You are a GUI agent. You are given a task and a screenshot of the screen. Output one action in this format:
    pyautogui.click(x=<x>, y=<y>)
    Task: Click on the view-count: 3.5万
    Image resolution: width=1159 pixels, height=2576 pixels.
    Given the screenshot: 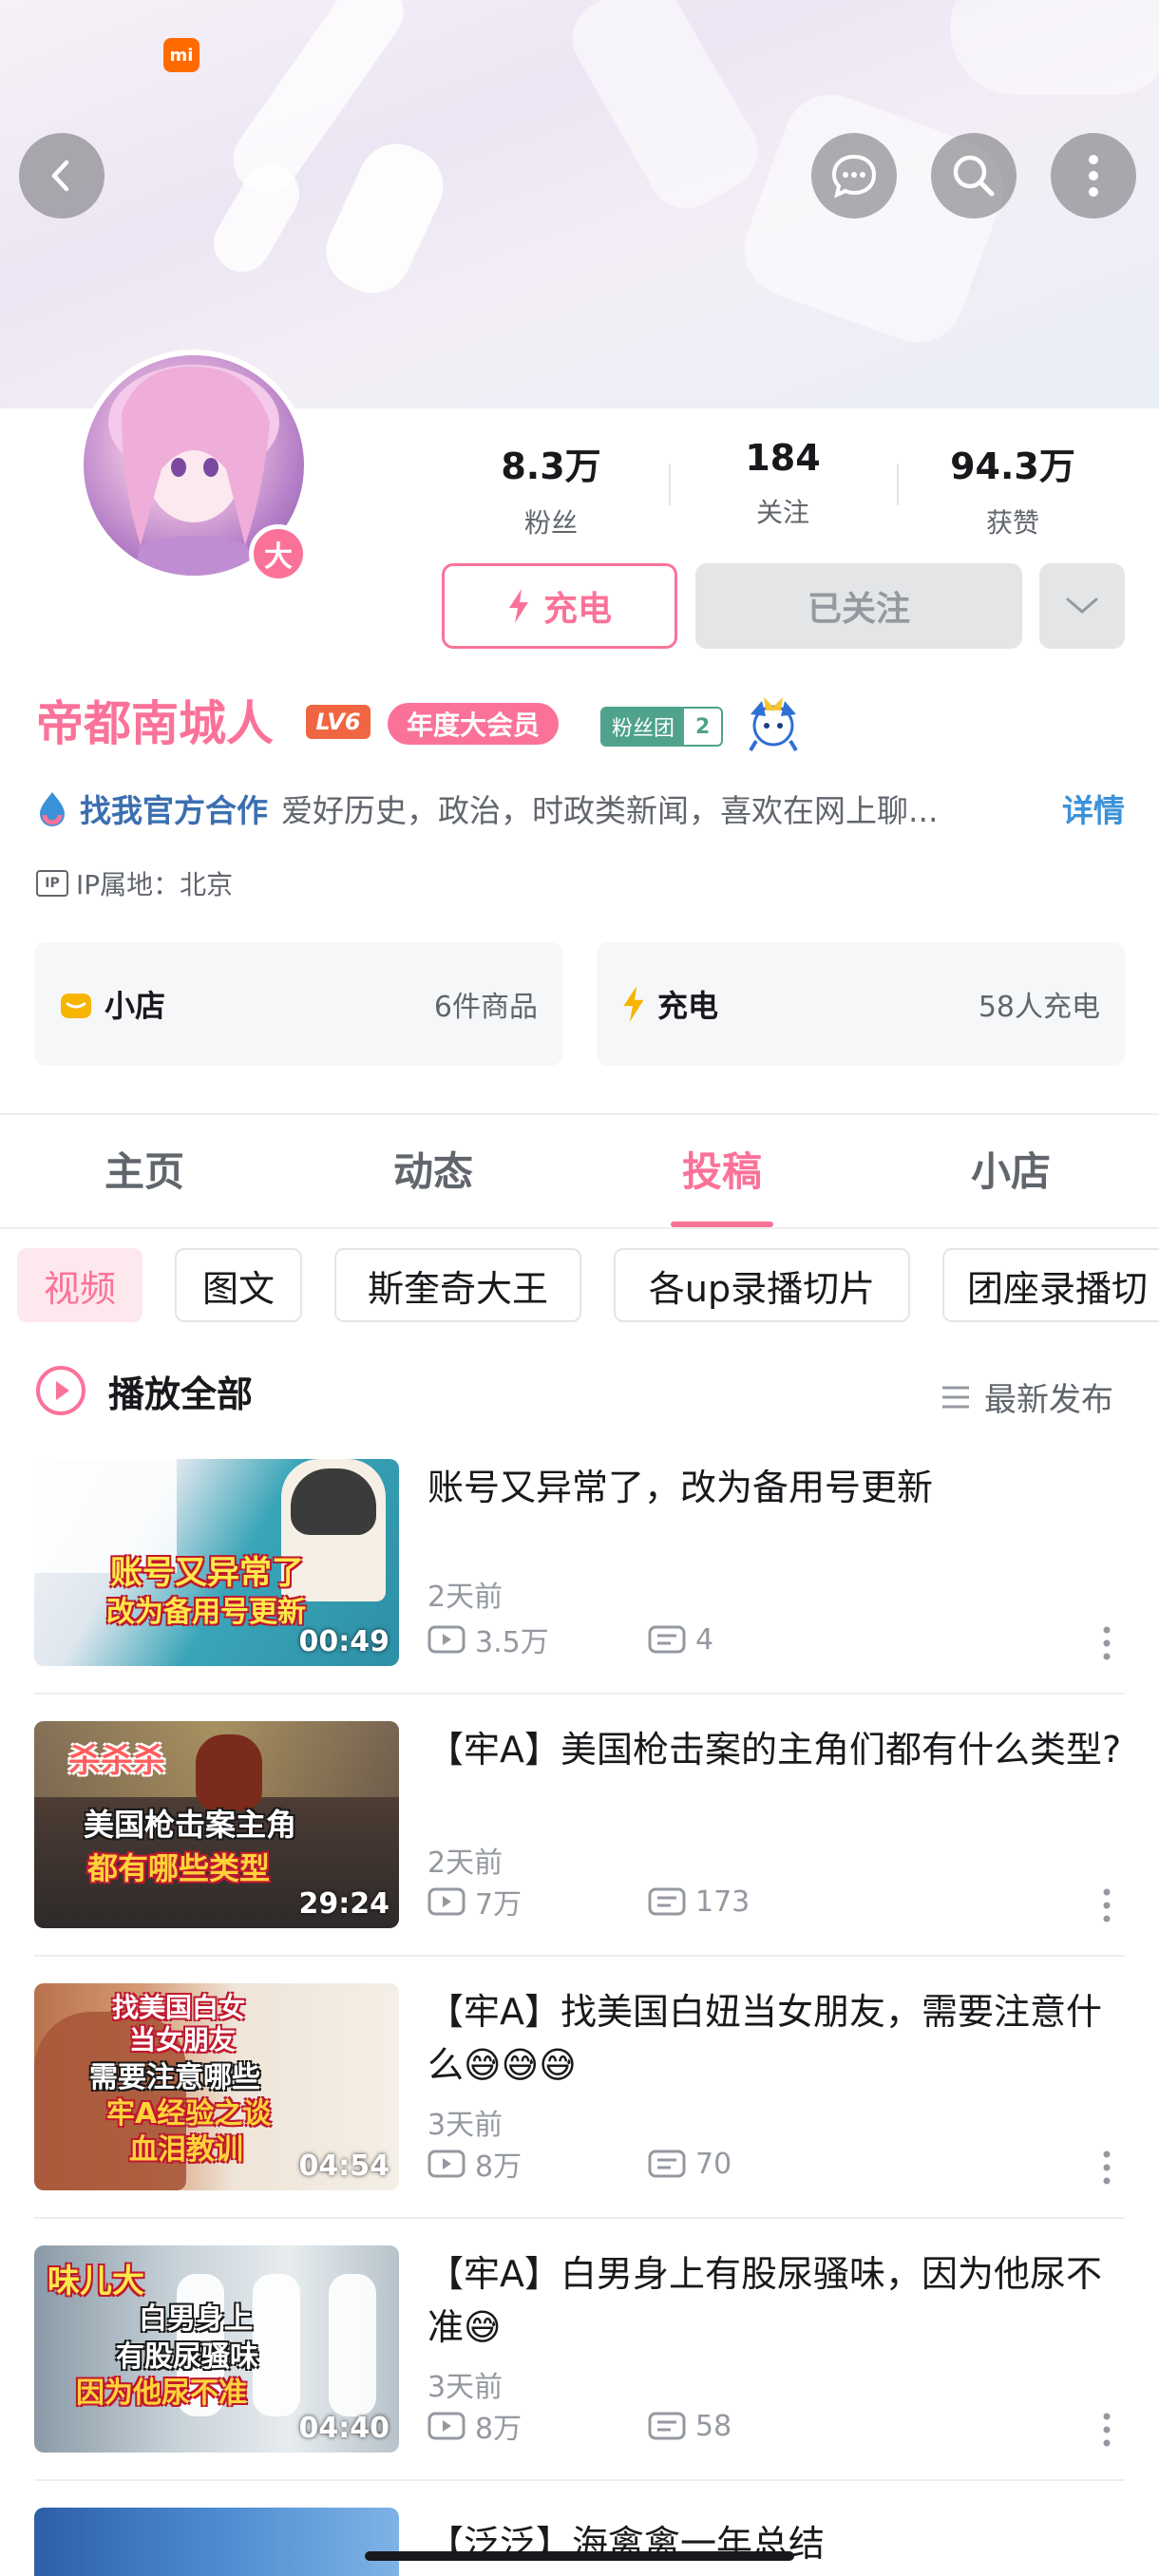 What is the action you would take?
    pyautogui.click(x=512, y=1642)
    